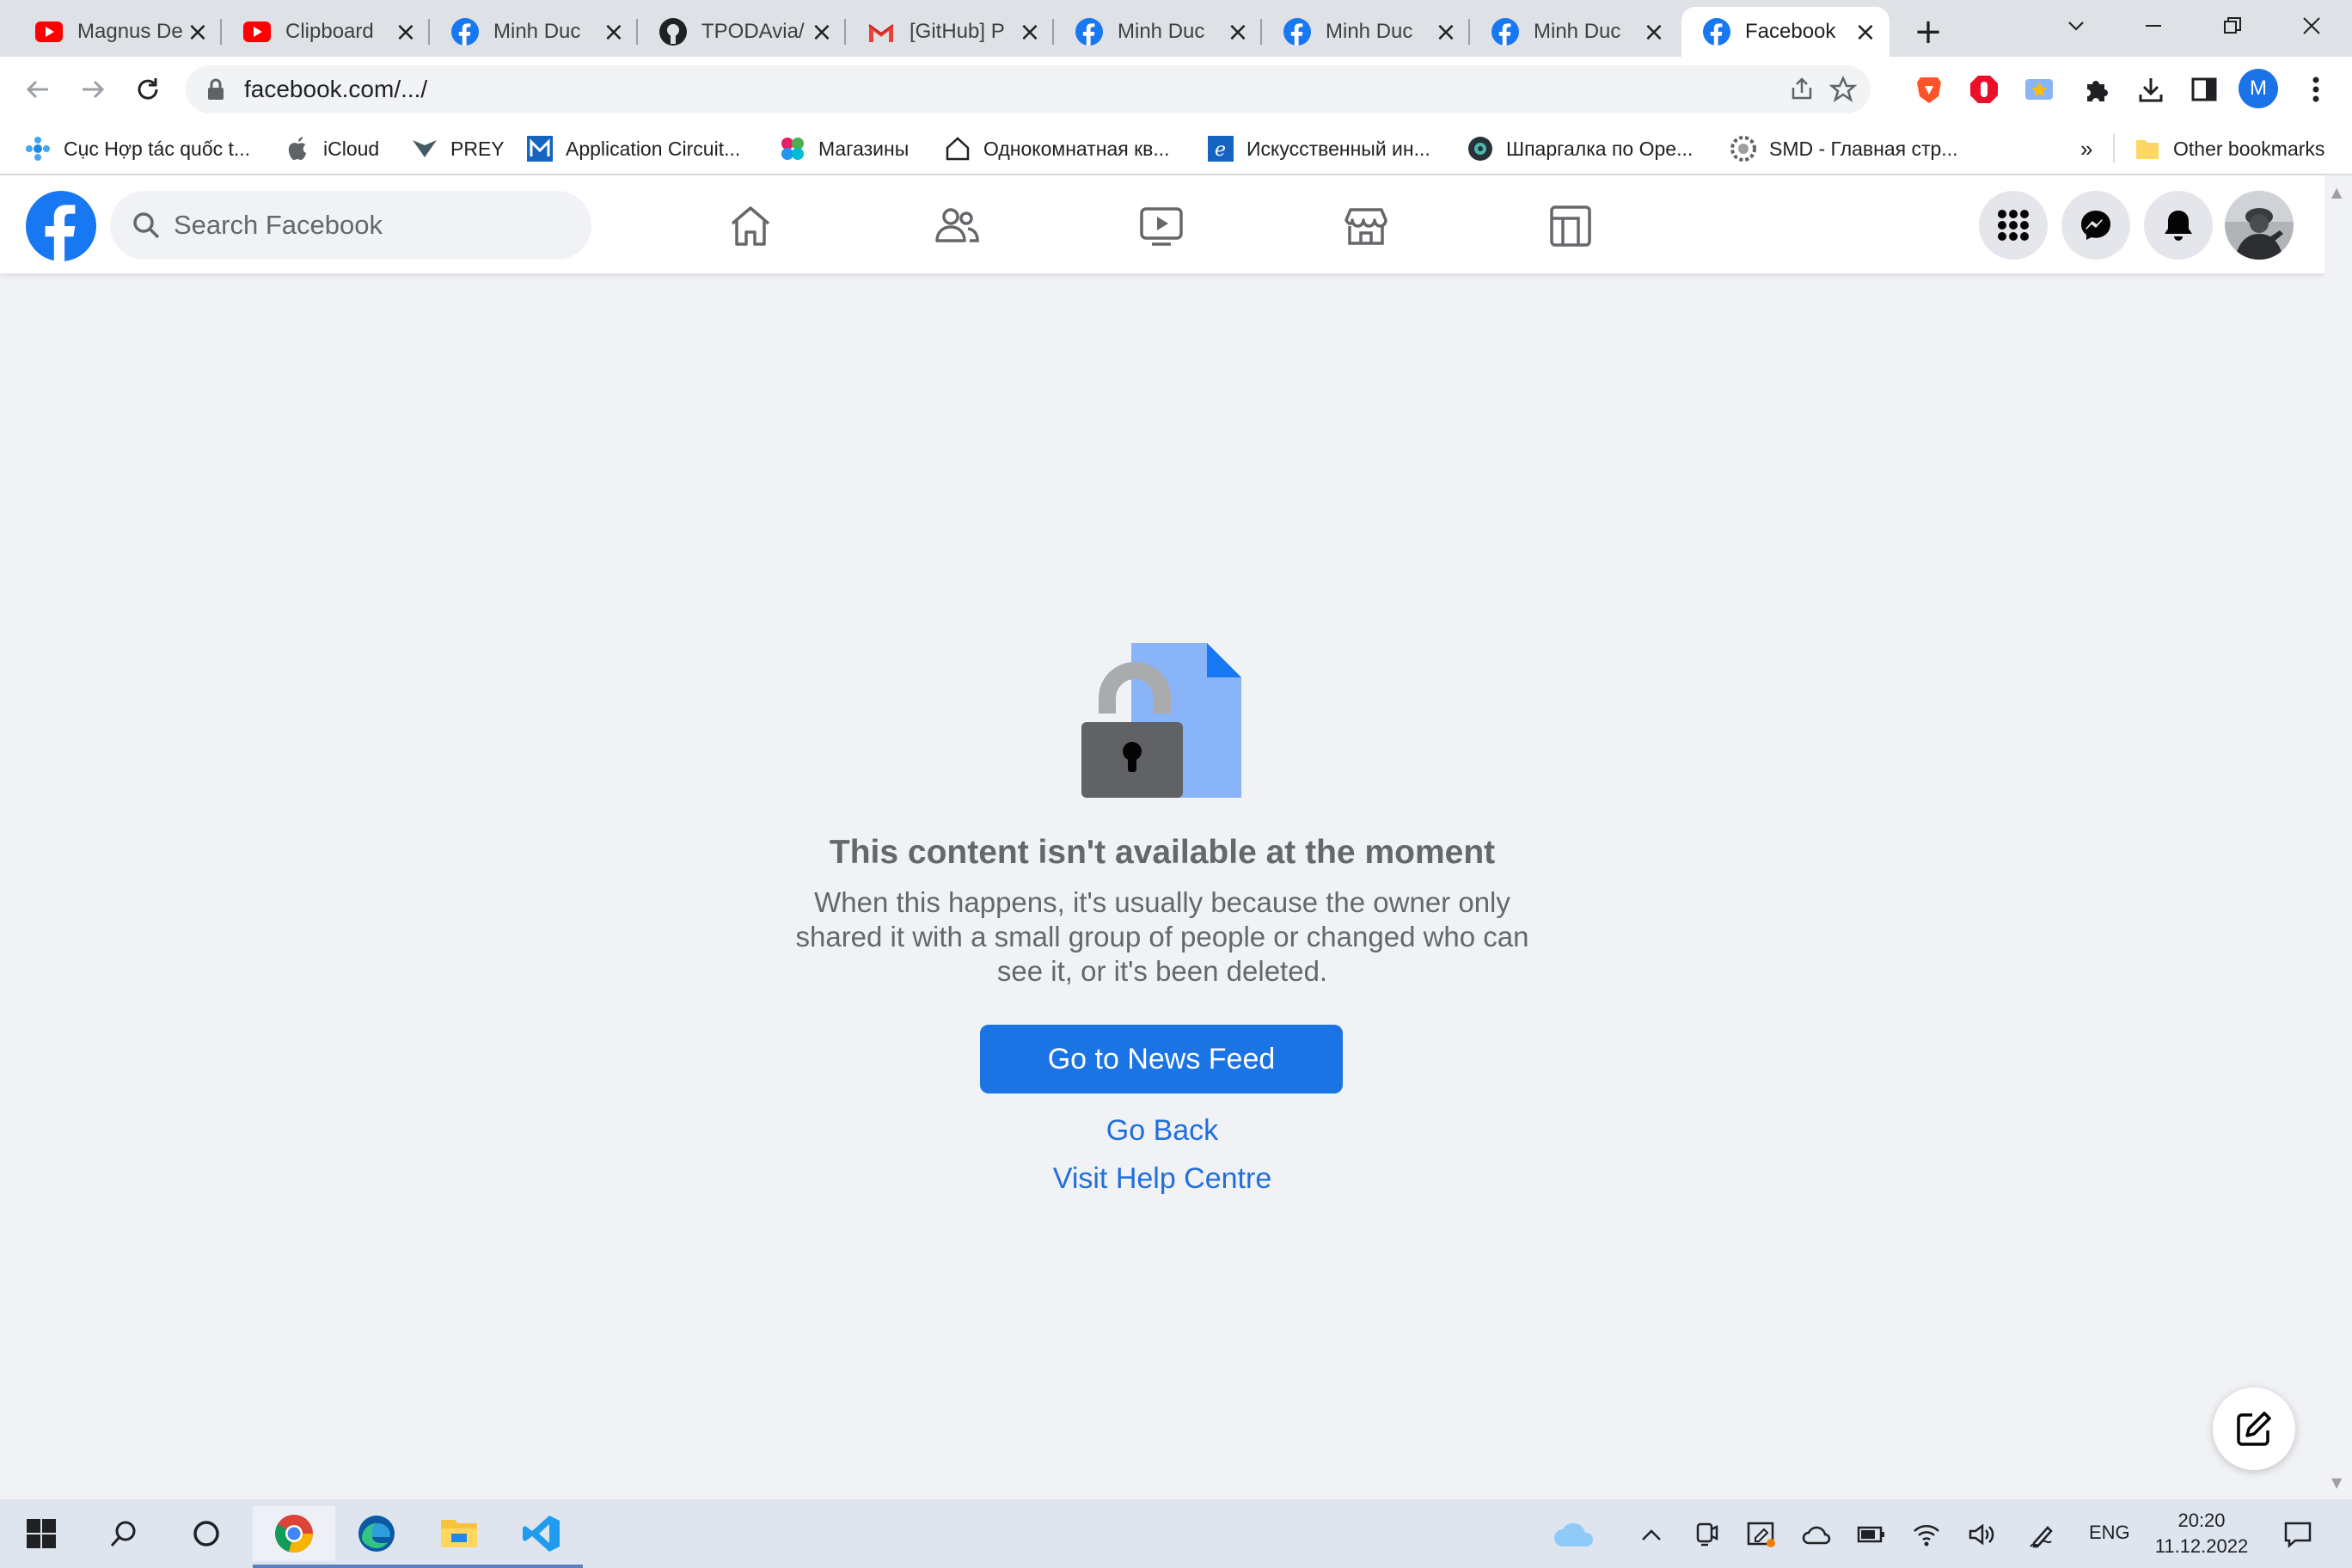  Describe the element at coordinates (61, 226) in the screenshot. I see `facebook-logo-icon` at that location.